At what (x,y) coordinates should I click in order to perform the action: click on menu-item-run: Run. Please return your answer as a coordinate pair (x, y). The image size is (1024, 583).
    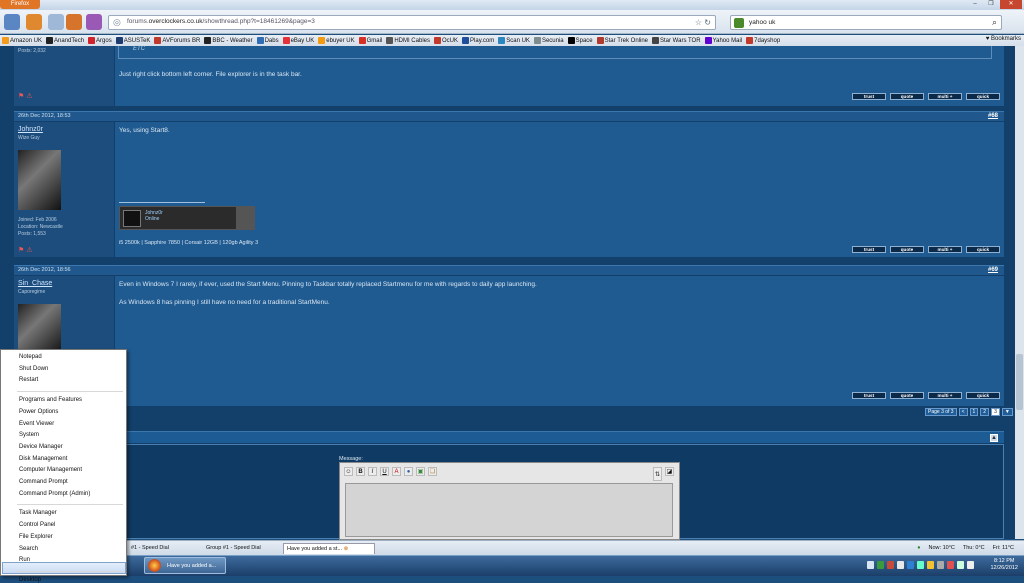
    Looking at the image, I should click on (24, 560).